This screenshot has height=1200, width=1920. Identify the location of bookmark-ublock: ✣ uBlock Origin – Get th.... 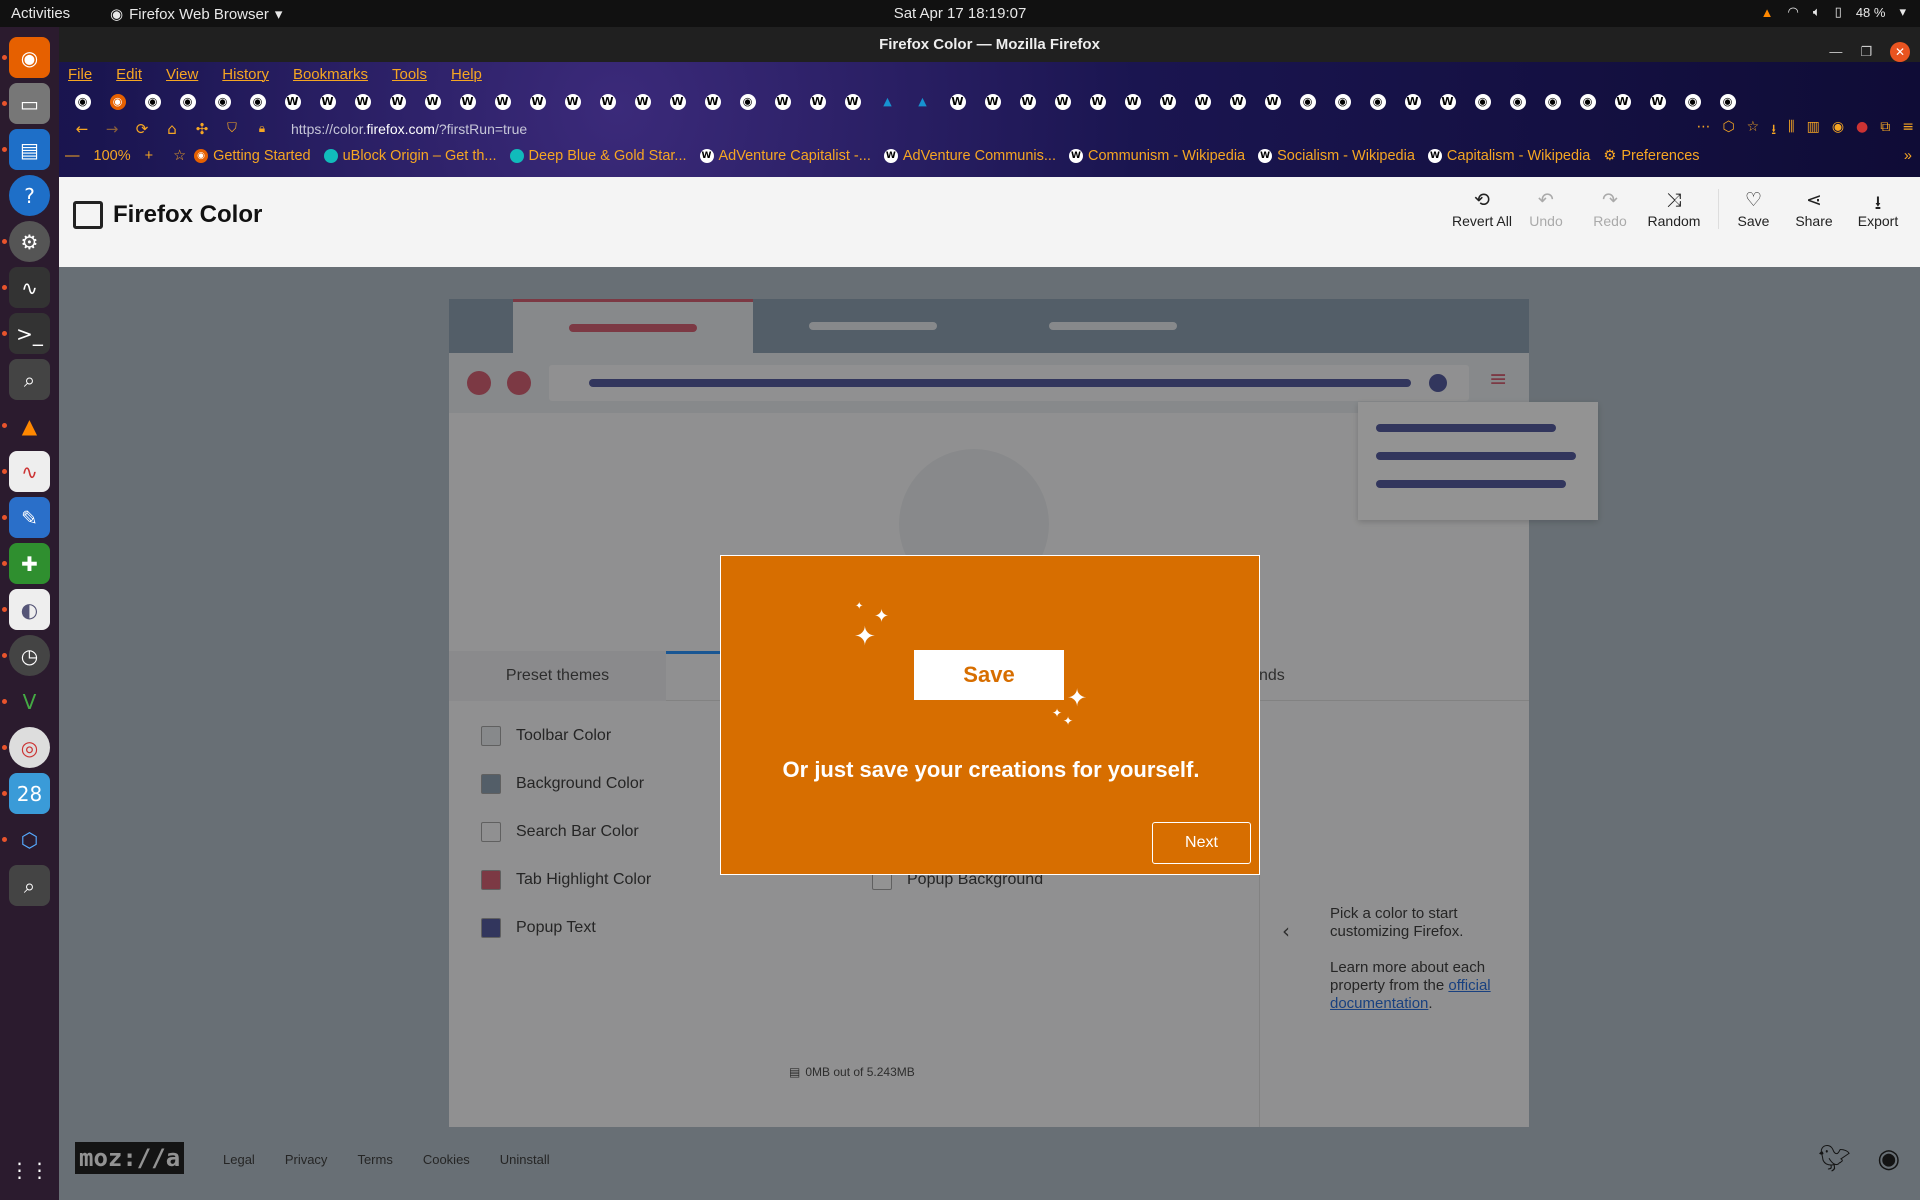
(410, 156).